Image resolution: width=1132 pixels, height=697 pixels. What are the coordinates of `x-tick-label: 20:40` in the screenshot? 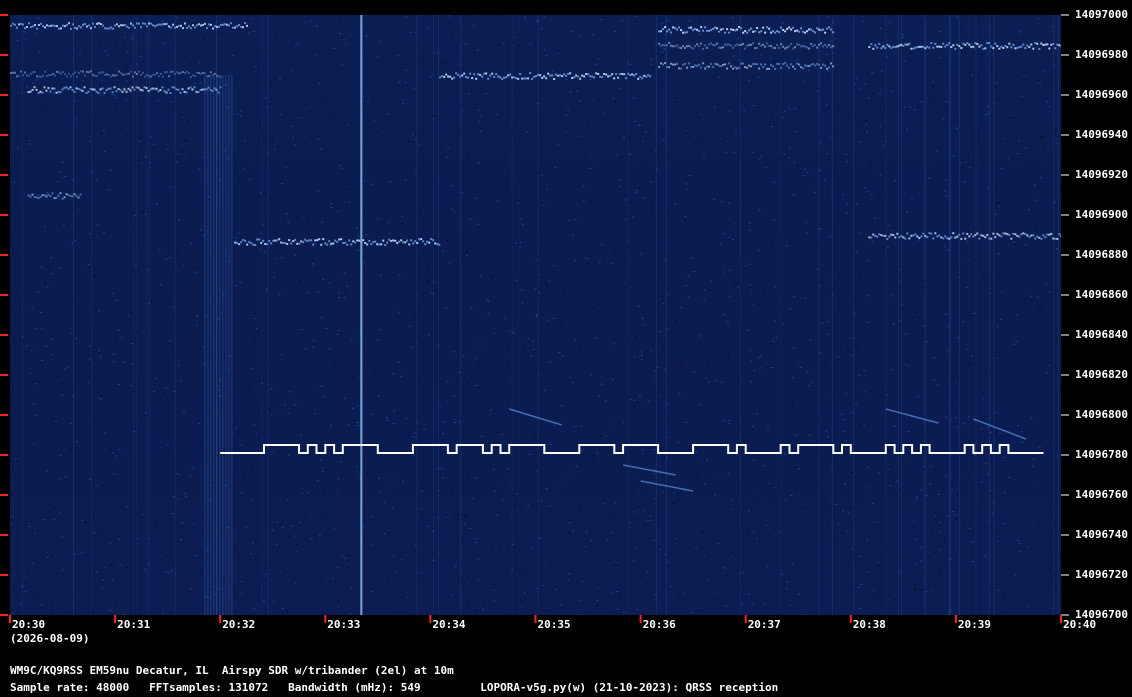 It's located at (1080, 624).